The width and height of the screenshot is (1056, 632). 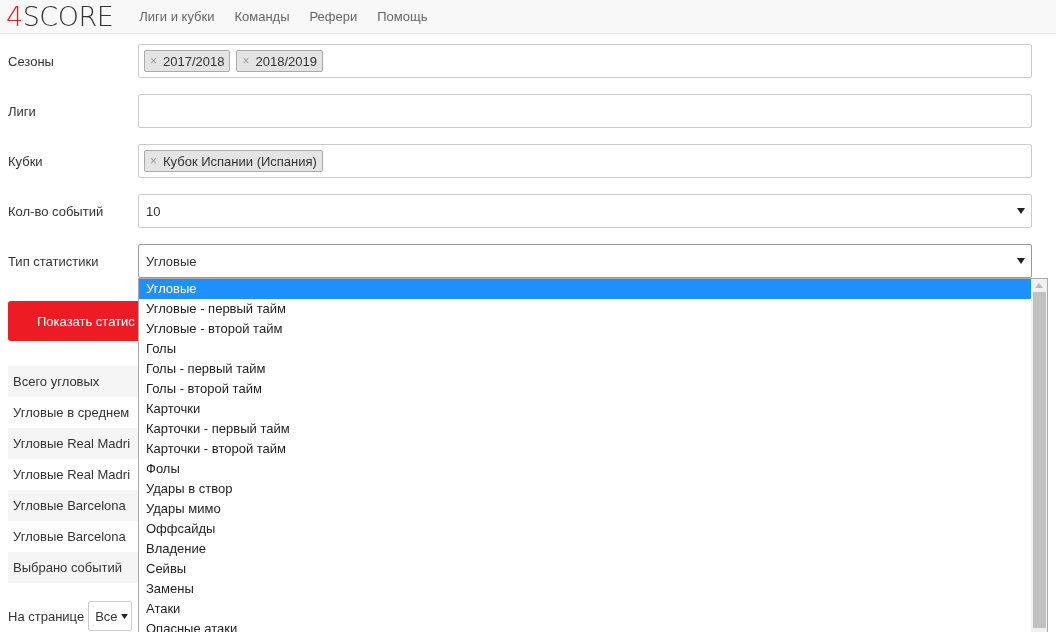 I want to click on stat-label: Угловые в среднем, so click(x=71, y=412).